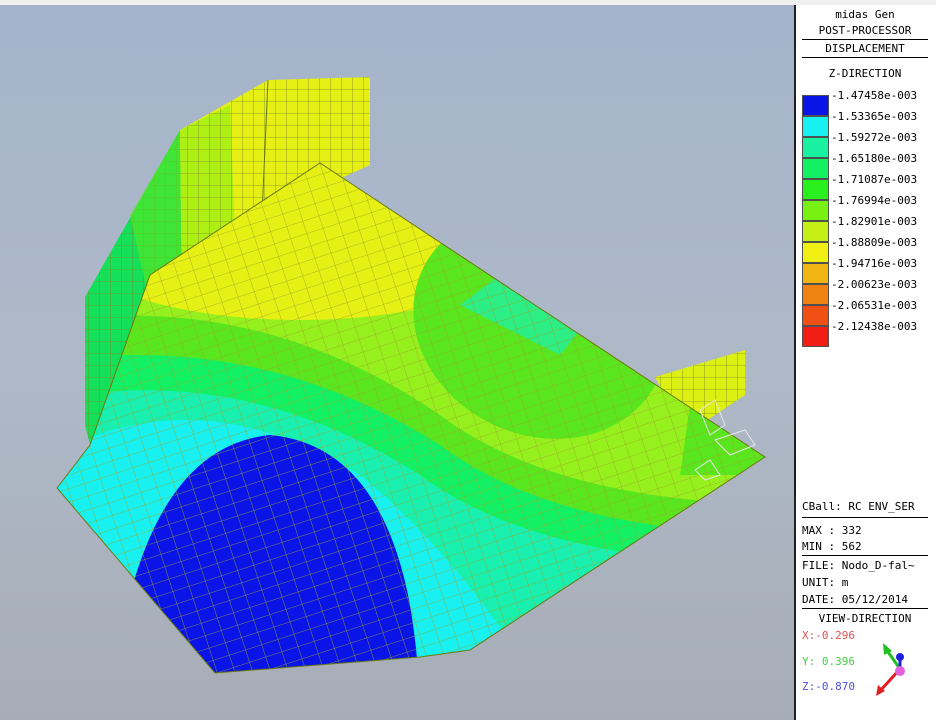 The height and width of the screenshot is (720, 936). What do you see at coordinates (865, 48) in the screenshot?
I see `result-type: DISPLACEMENT` at bounding box center [865, 48].